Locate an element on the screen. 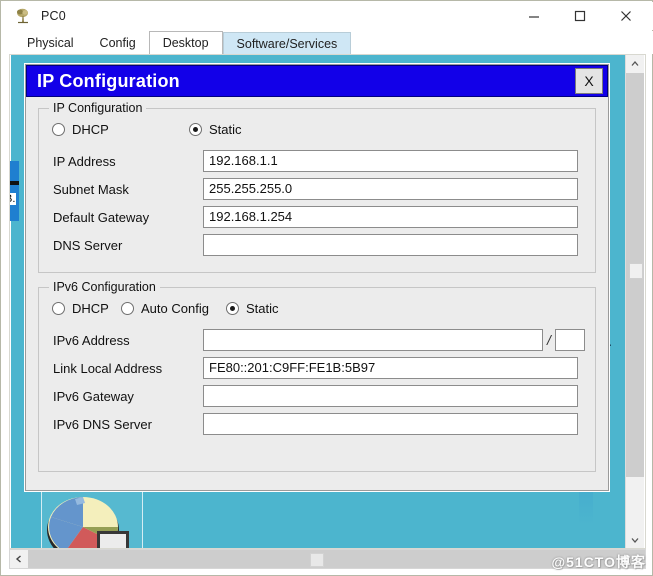  ipv4-dhcp-radio is located at coordinates (58, 129).